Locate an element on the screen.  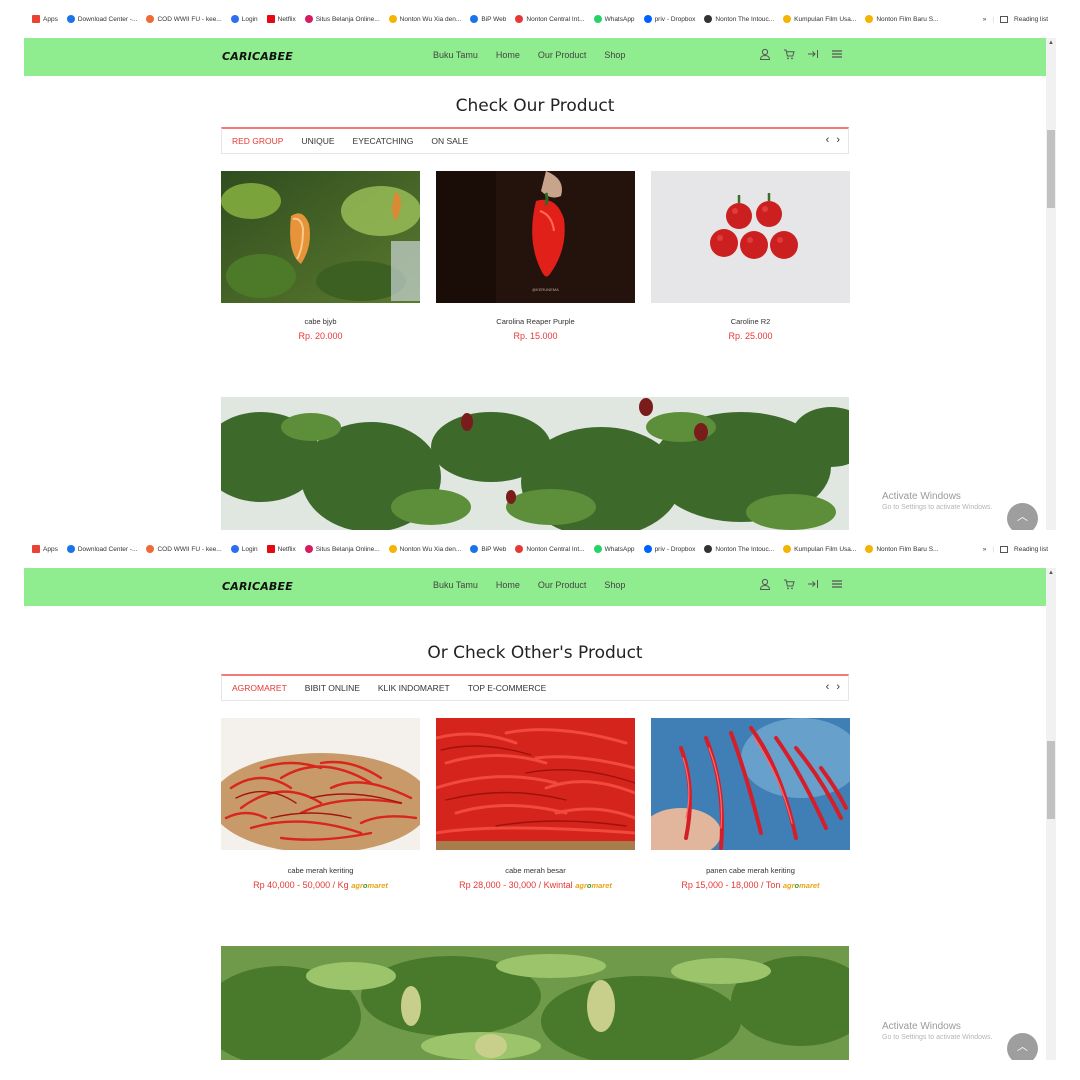
tab-eyecatching: EYECATCHING is located at coordinates (383, 141).